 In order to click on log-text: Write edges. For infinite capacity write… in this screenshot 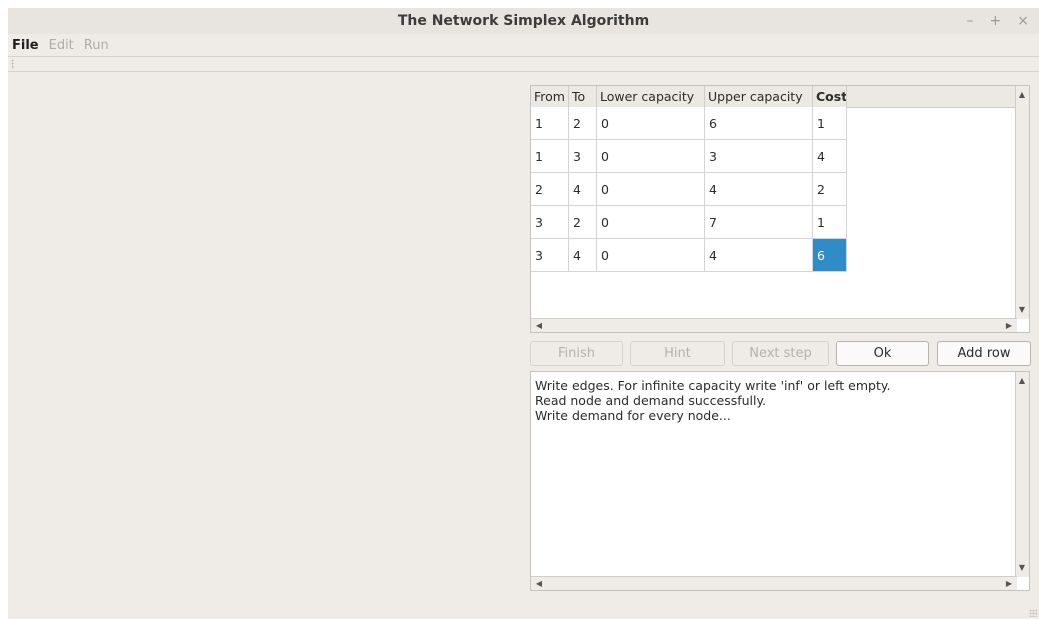, I will do `click(712, 400)`.